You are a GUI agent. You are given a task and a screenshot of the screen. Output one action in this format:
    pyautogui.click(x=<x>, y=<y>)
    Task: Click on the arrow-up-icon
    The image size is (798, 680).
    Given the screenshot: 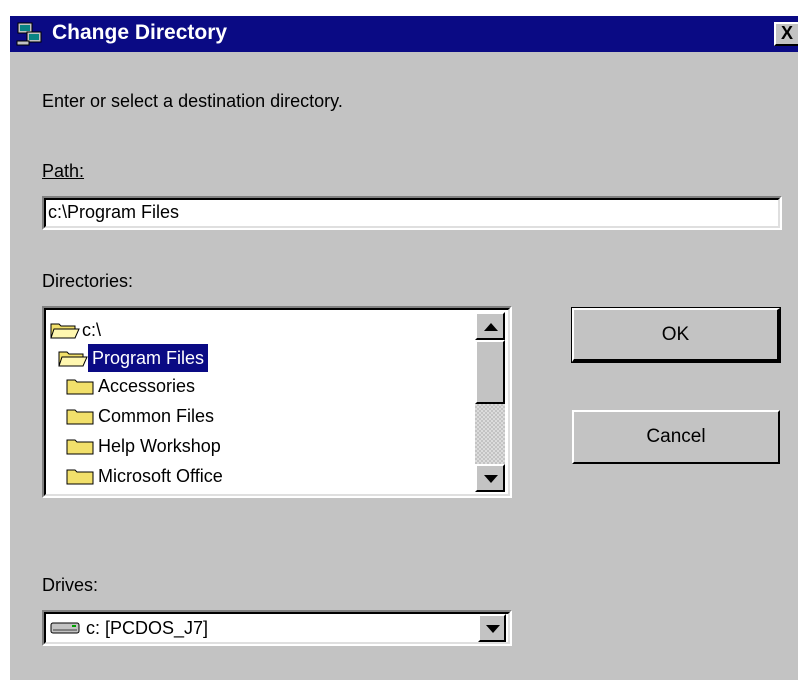 What is the action you would take?
    pyautogui.click(x=491, y=327)
    